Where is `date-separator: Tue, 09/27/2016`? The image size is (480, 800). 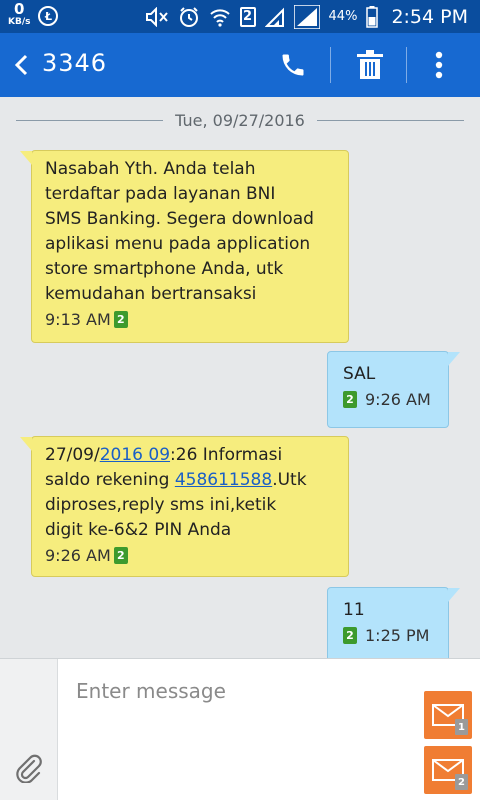
date-separator: Tue, 09/27/2016 is located at coordinates (240, 120).